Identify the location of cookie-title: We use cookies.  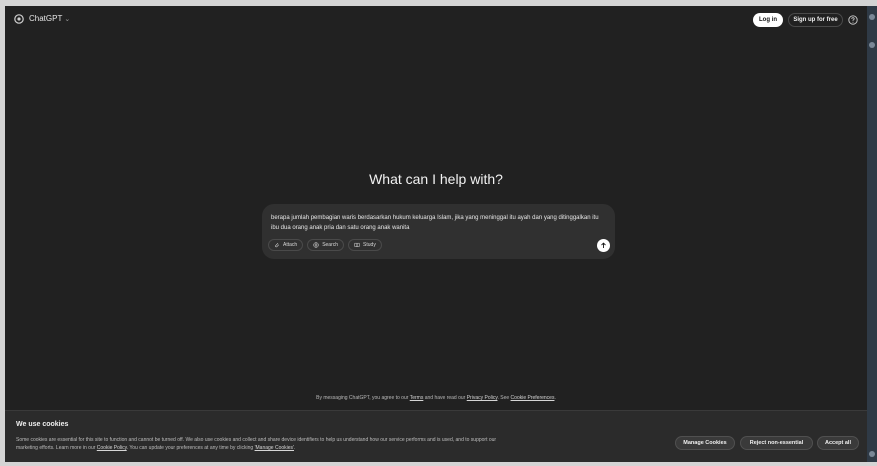
(42, 424).